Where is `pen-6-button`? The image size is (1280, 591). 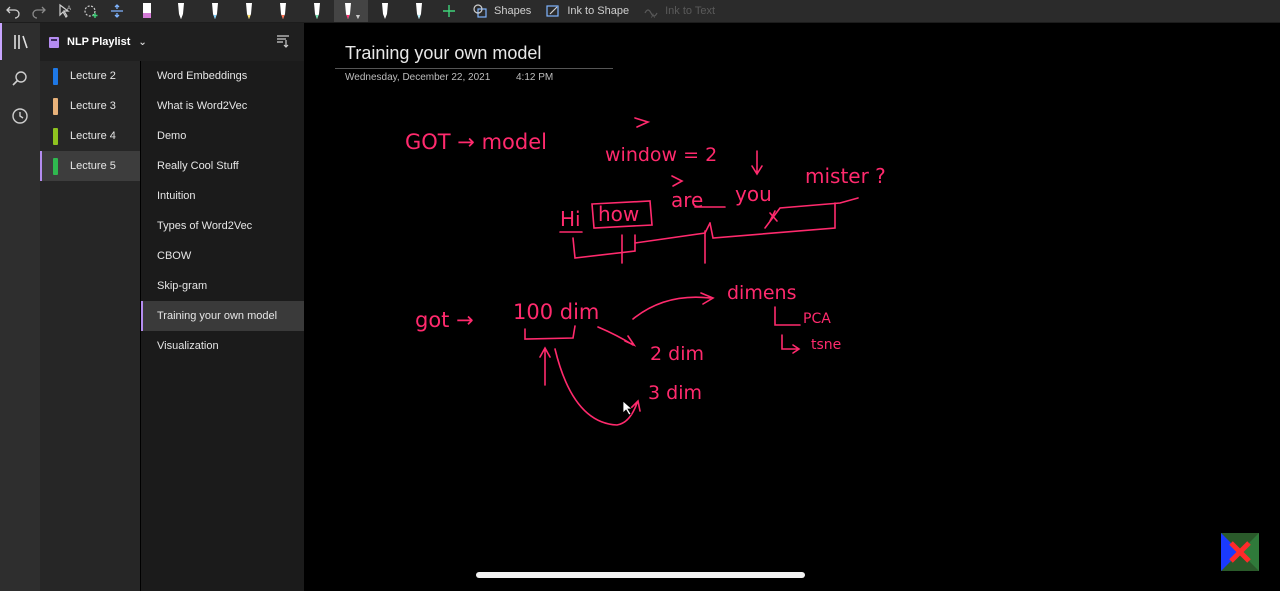
pen-6-button is located at coordinates (317, 11).